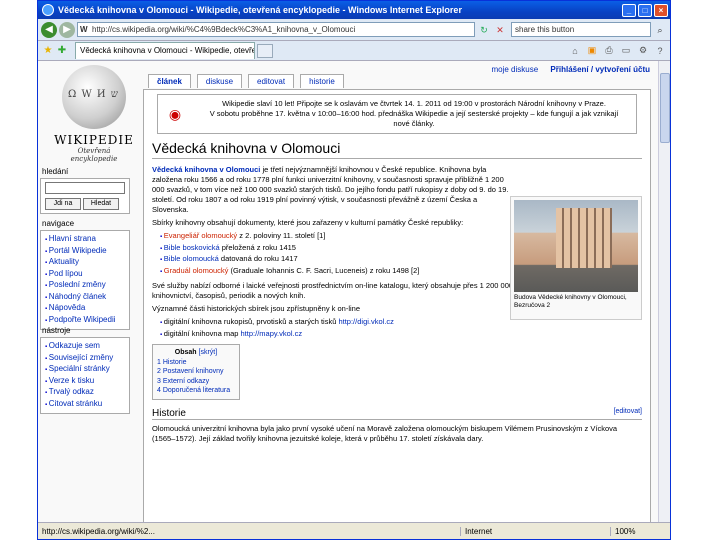 This screenshot has height=540, width=720. I want to click on globe-icon, so click(94, 97).